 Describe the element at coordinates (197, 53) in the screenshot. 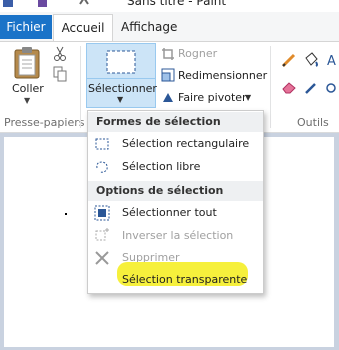

I see `crop-button: Rogner` at that location.